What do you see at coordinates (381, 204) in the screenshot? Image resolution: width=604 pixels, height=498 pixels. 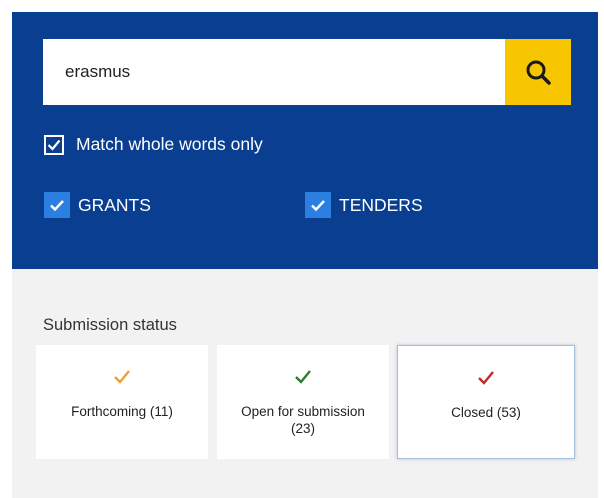 I see `tenders-label: TENDERS` at bounding box center [381, 204].